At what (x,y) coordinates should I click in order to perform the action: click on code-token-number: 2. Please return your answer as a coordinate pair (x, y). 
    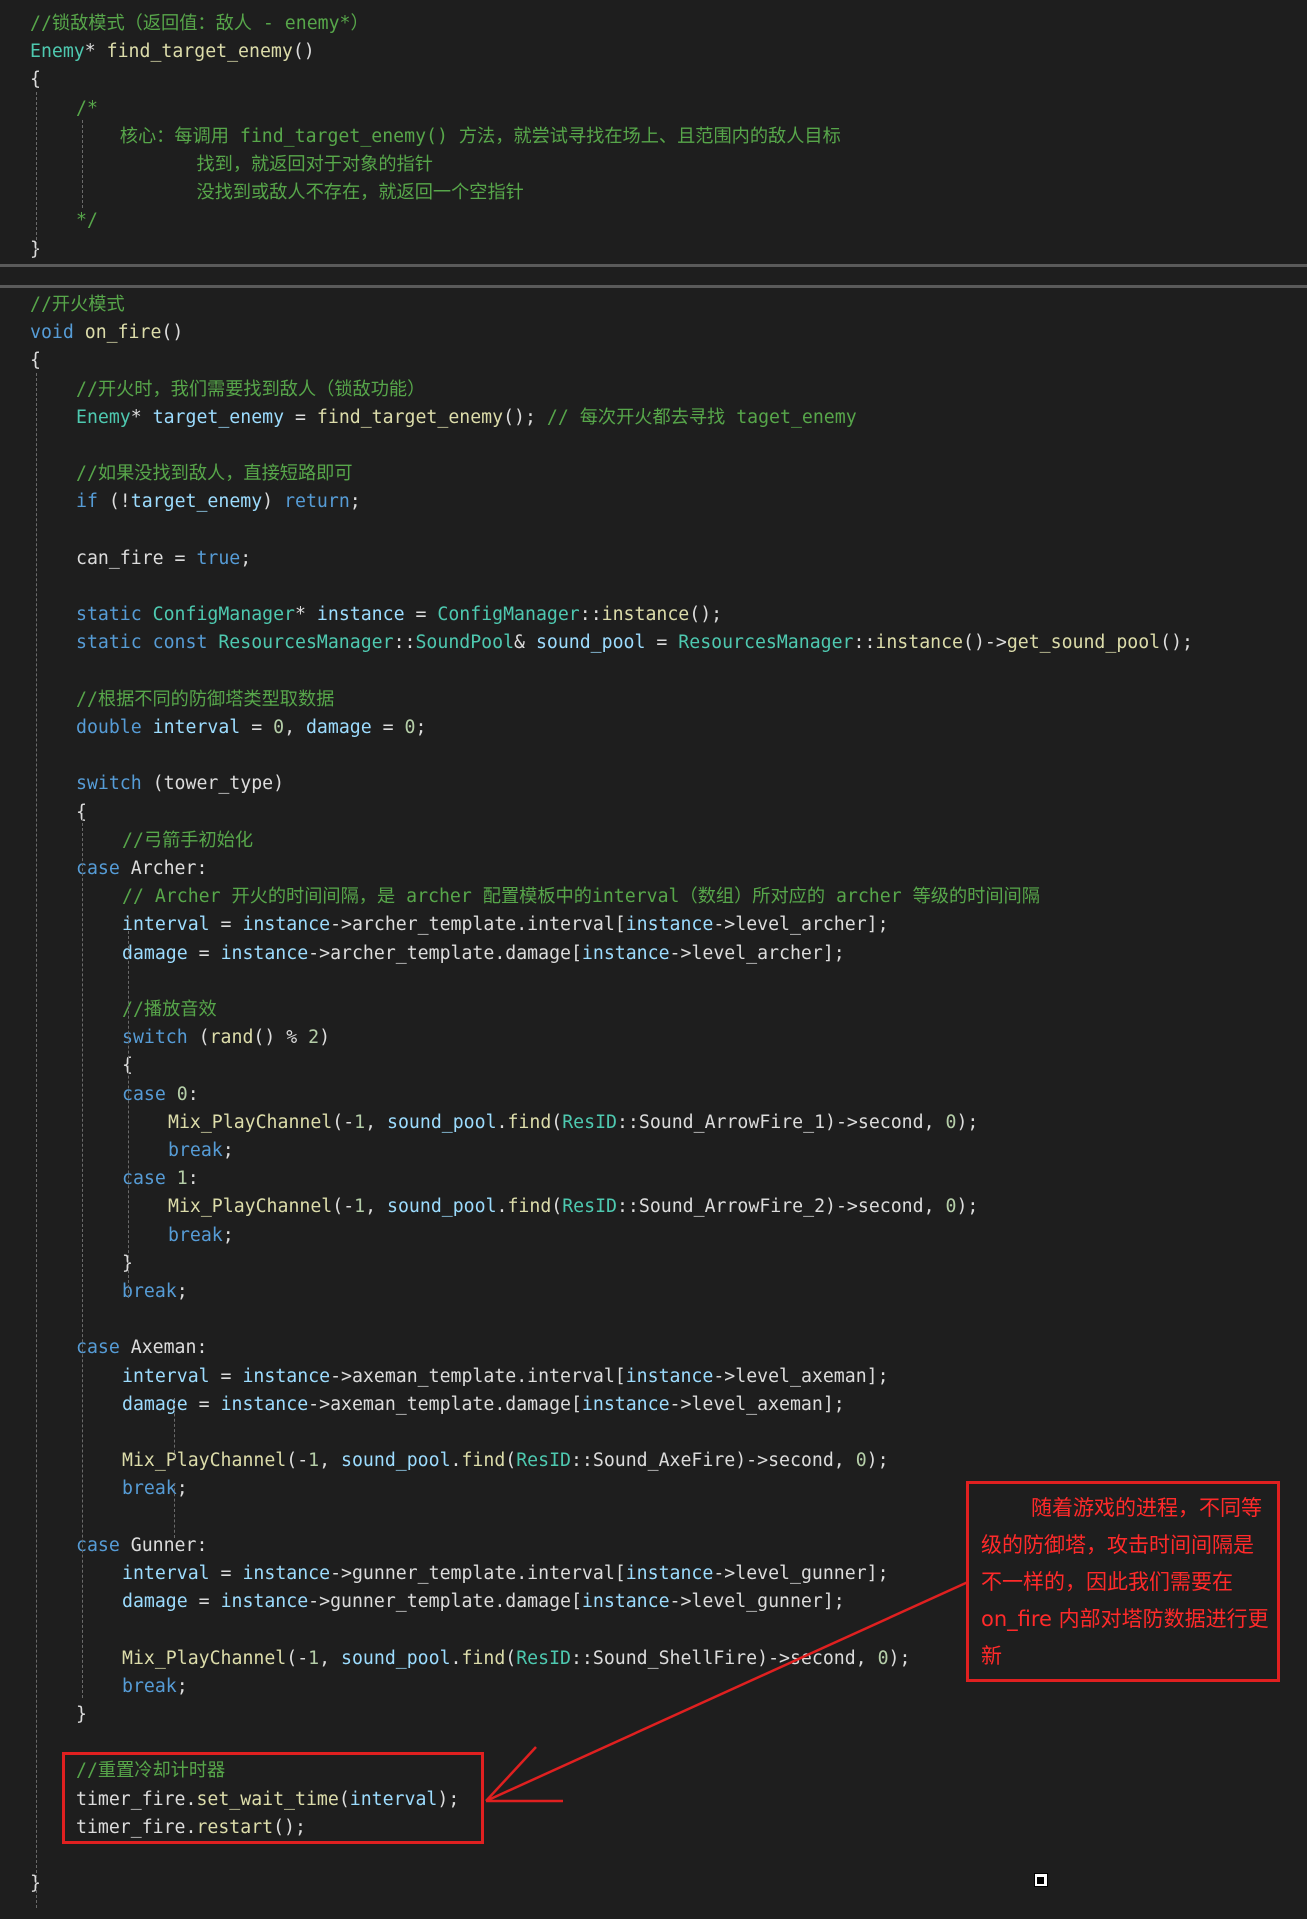
    Looking at the image, I should click on (314, 1038).